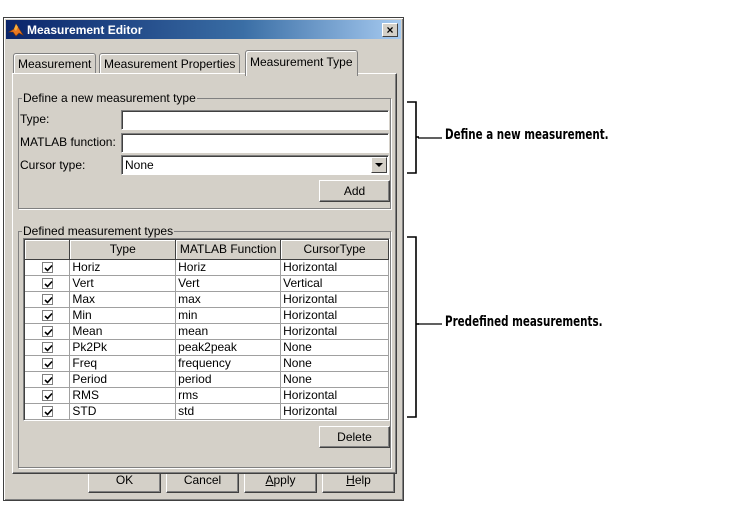 The width and height of the screenshot is (750, 509). Describe the element at coordinates (228, 379) in the screenshot. I see `function-cell: period` at that location.